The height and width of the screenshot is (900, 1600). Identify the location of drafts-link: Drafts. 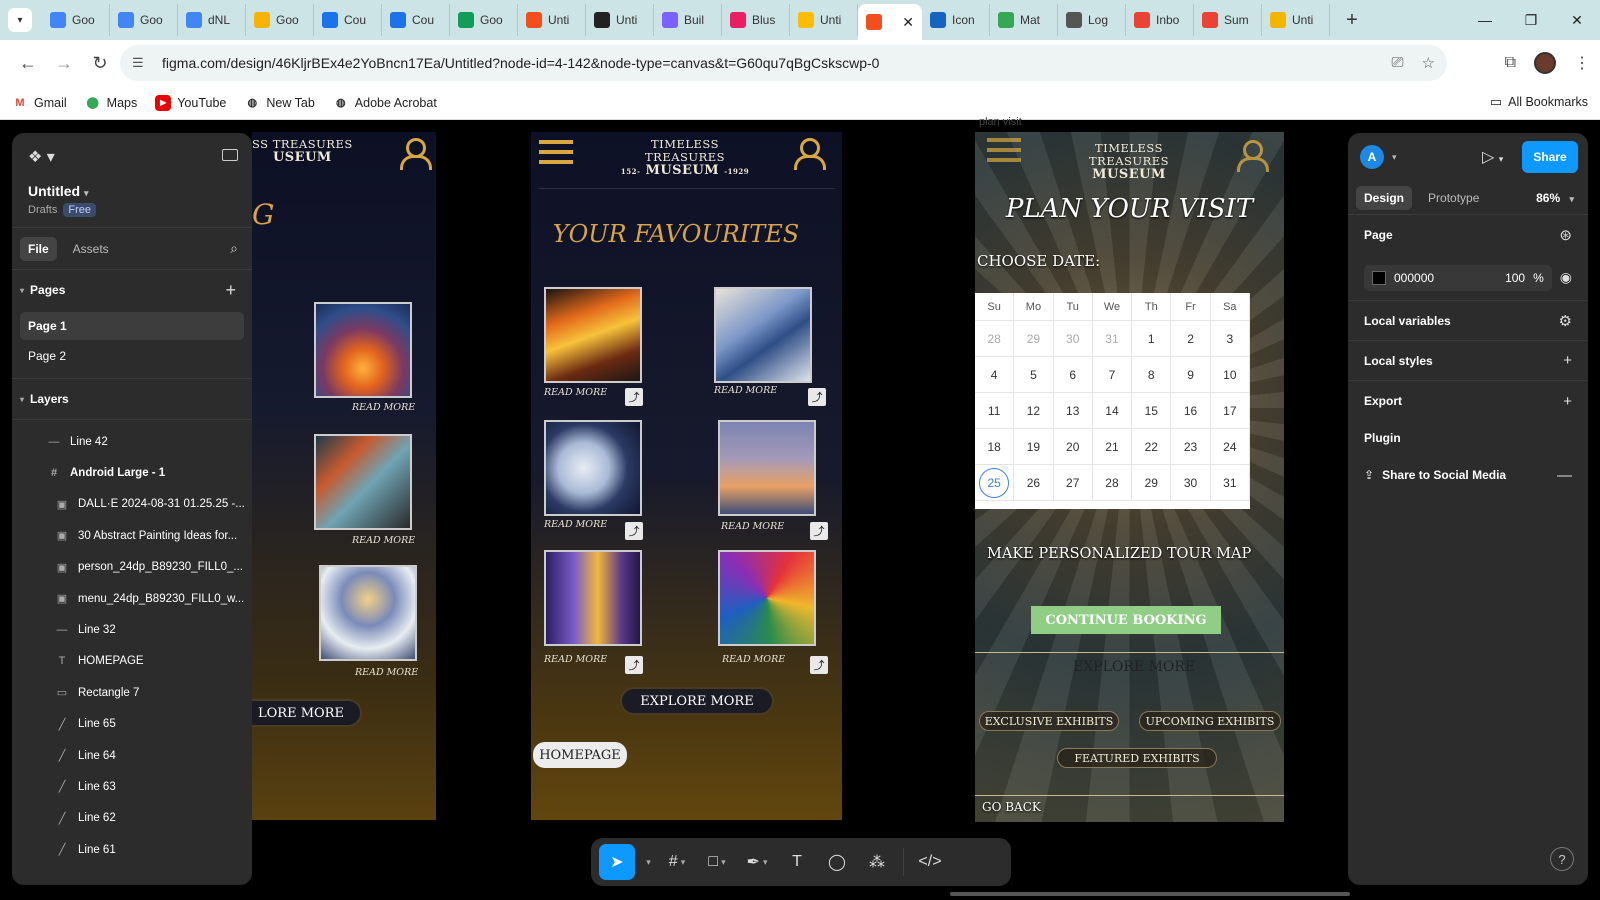
(42, 210).